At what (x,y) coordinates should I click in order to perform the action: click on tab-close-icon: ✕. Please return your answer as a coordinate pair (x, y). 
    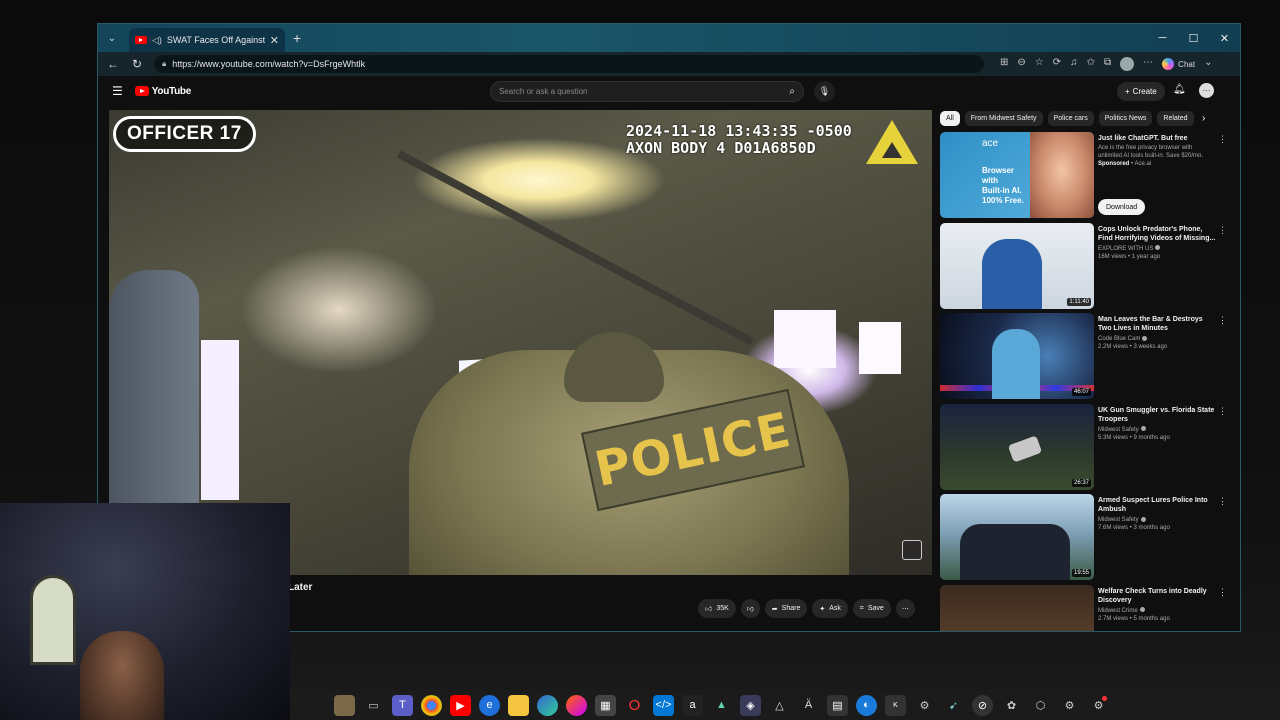
    Looking at the image, I should click on (274, 40).